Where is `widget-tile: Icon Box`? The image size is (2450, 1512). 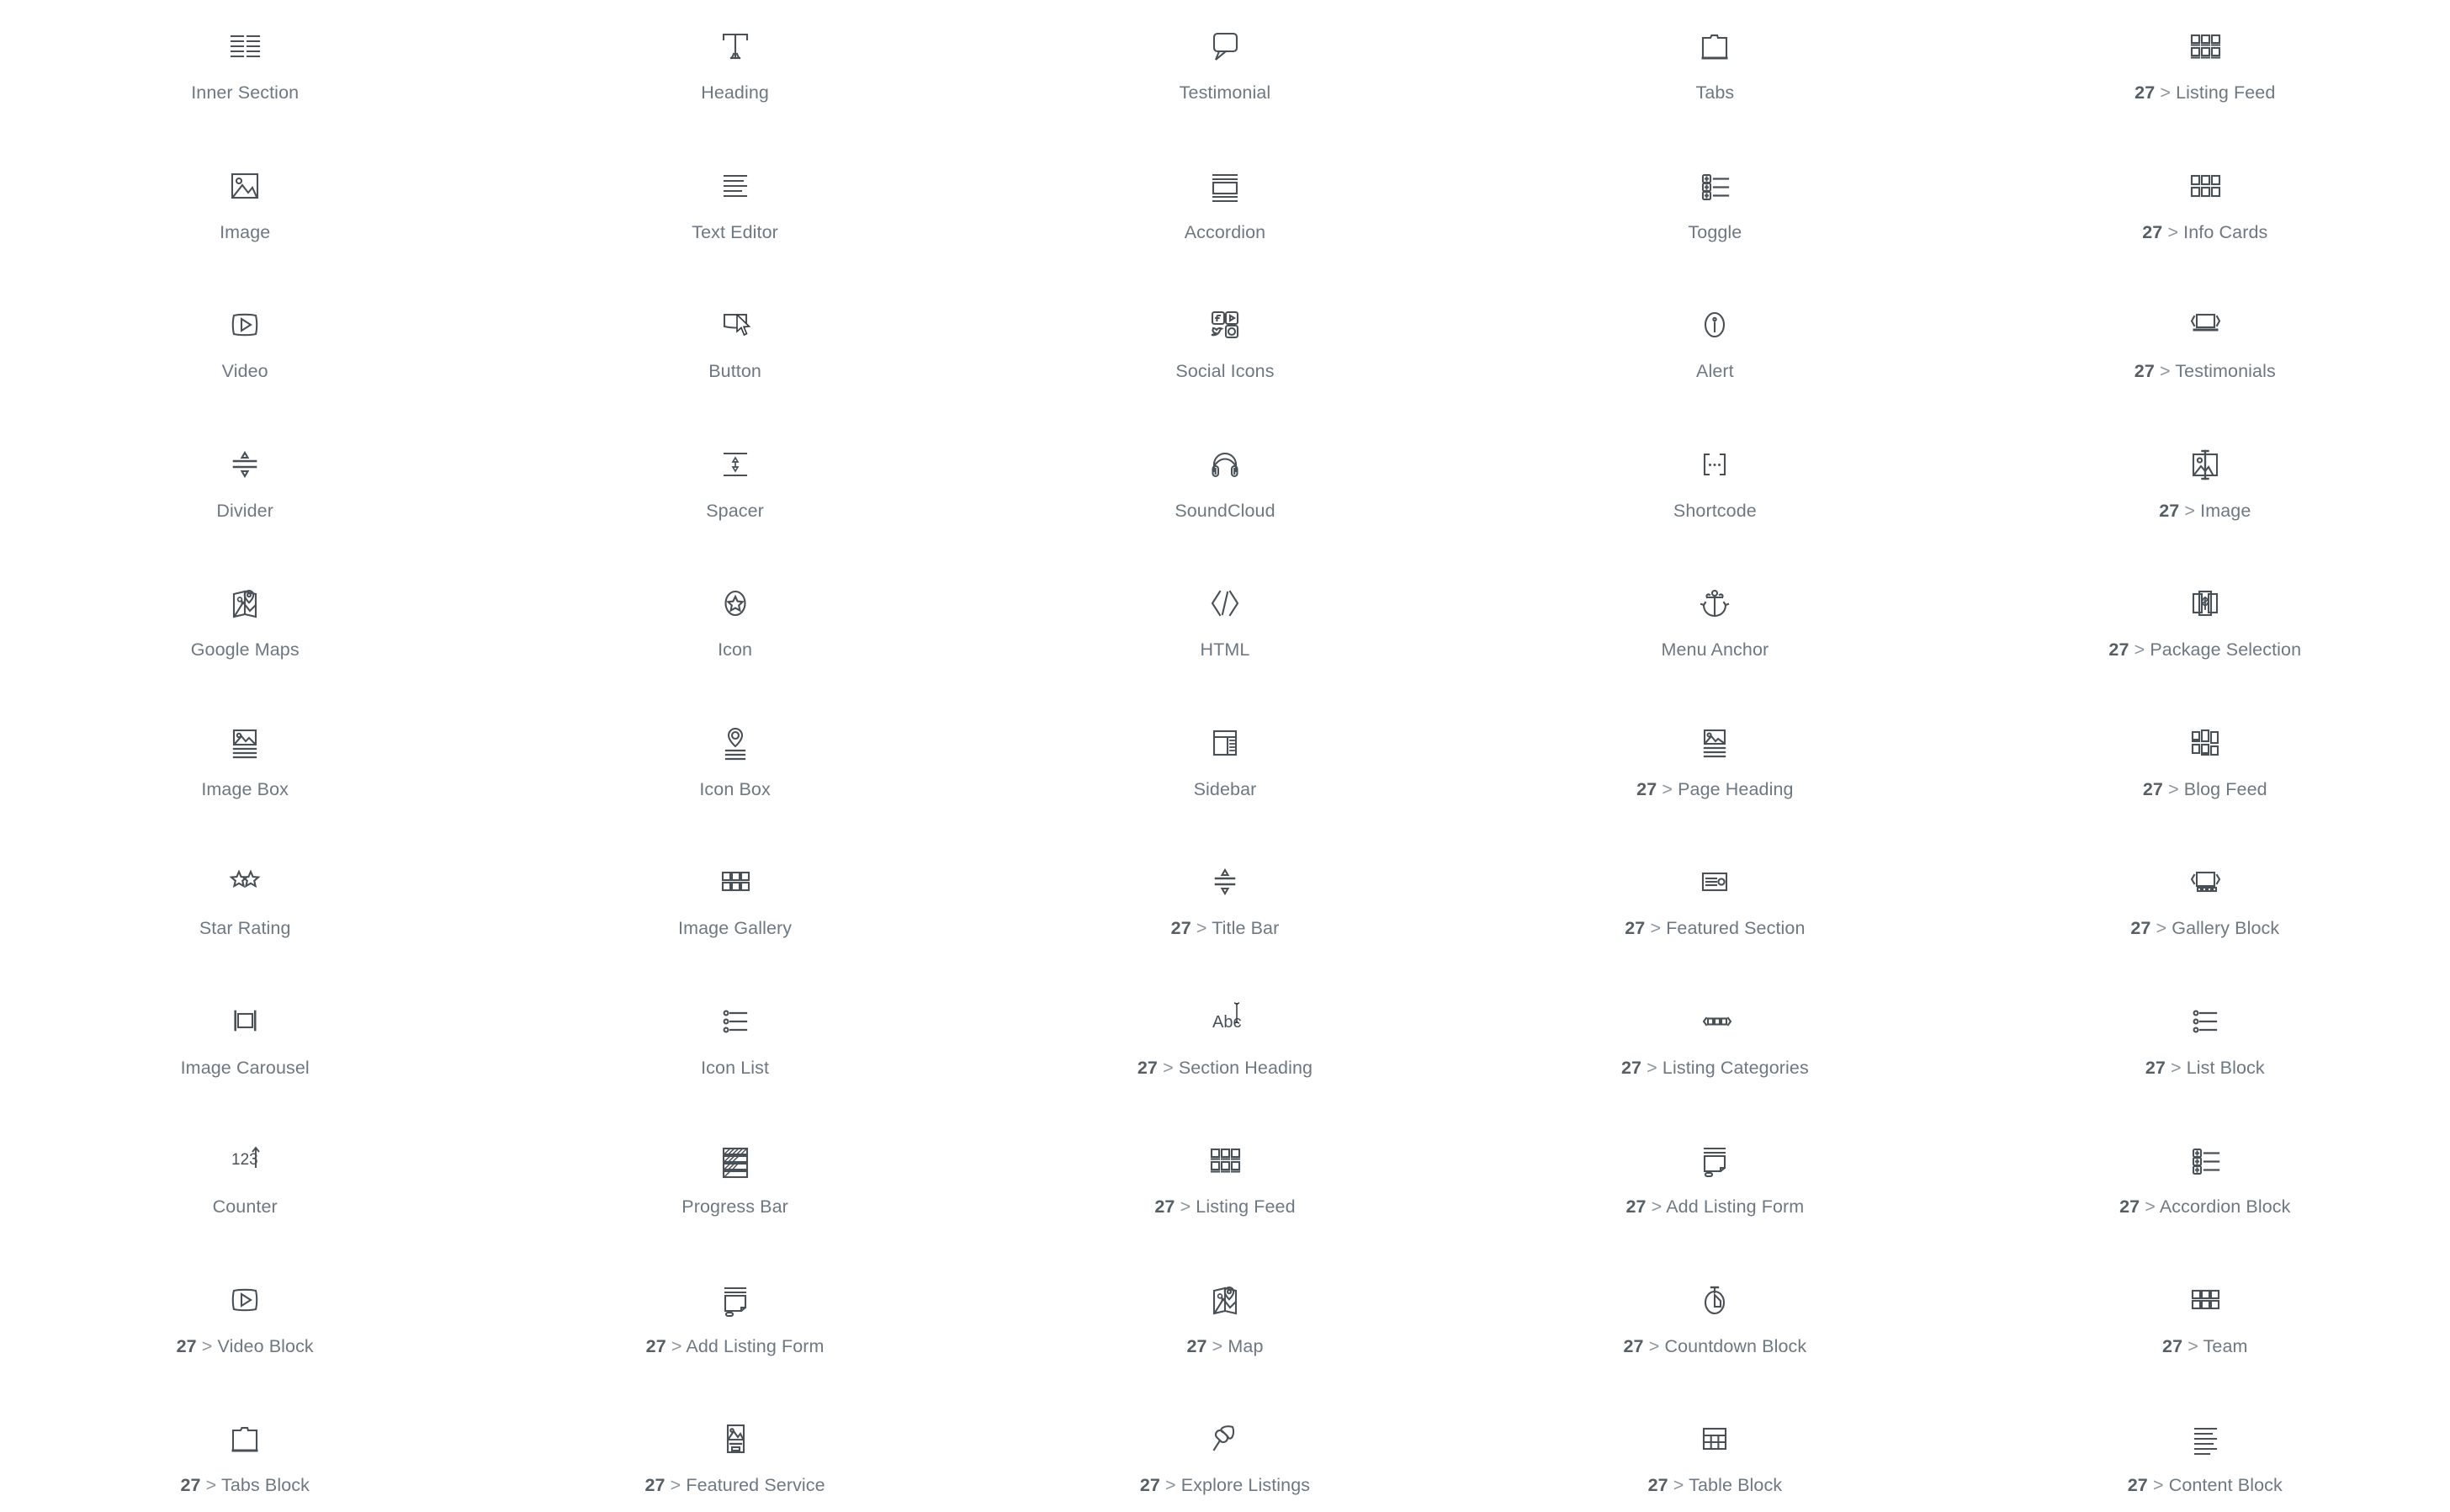
widget-tile: Icon Box is located at coordinates (735, 769).